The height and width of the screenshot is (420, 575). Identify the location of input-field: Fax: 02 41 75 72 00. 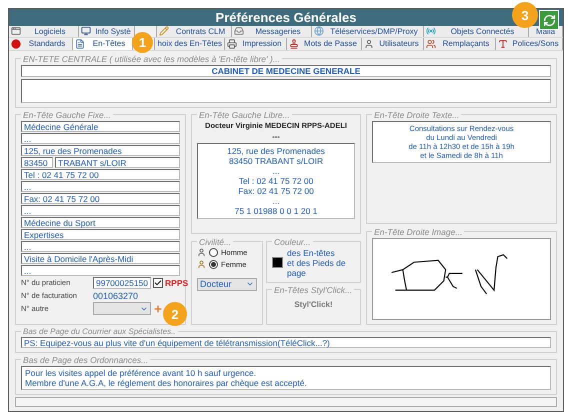
(100, 198).